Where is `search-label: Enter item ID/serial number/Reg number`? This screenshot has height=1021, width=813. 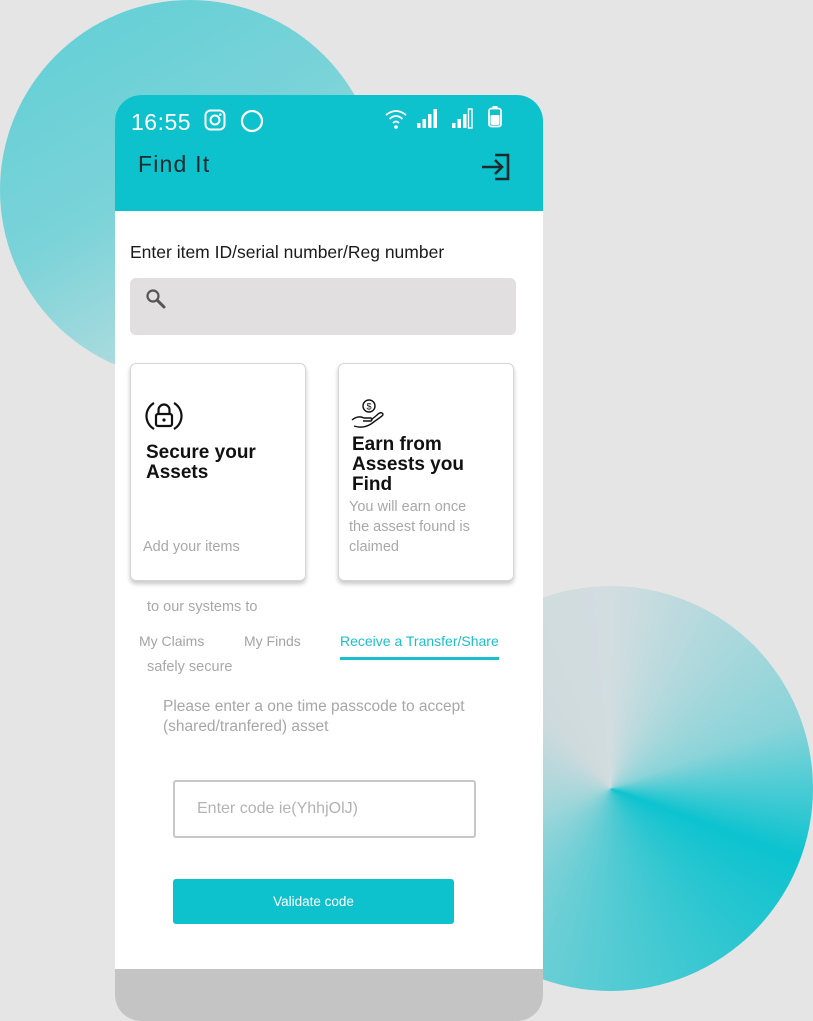
search-label: Enter item ID/serial number/Reg number is located at coordinates (287, 252).